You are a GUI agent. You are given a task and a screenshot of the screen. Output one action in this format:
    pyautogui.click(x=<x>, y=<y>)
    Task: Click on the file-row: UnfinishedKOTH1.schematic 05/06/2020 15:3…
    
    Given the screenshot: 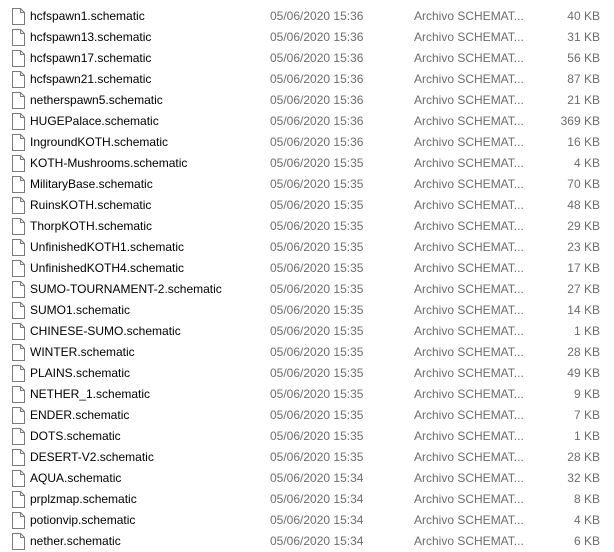 What is the action you would take?
    pyautogui.click(x=307, y=247)
    